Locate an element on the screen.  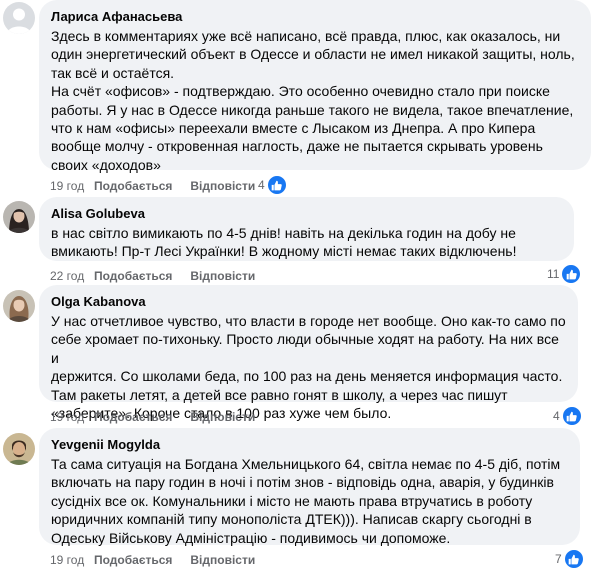
comment-author: Olga Kabanova is located at coordinates (308, 301).